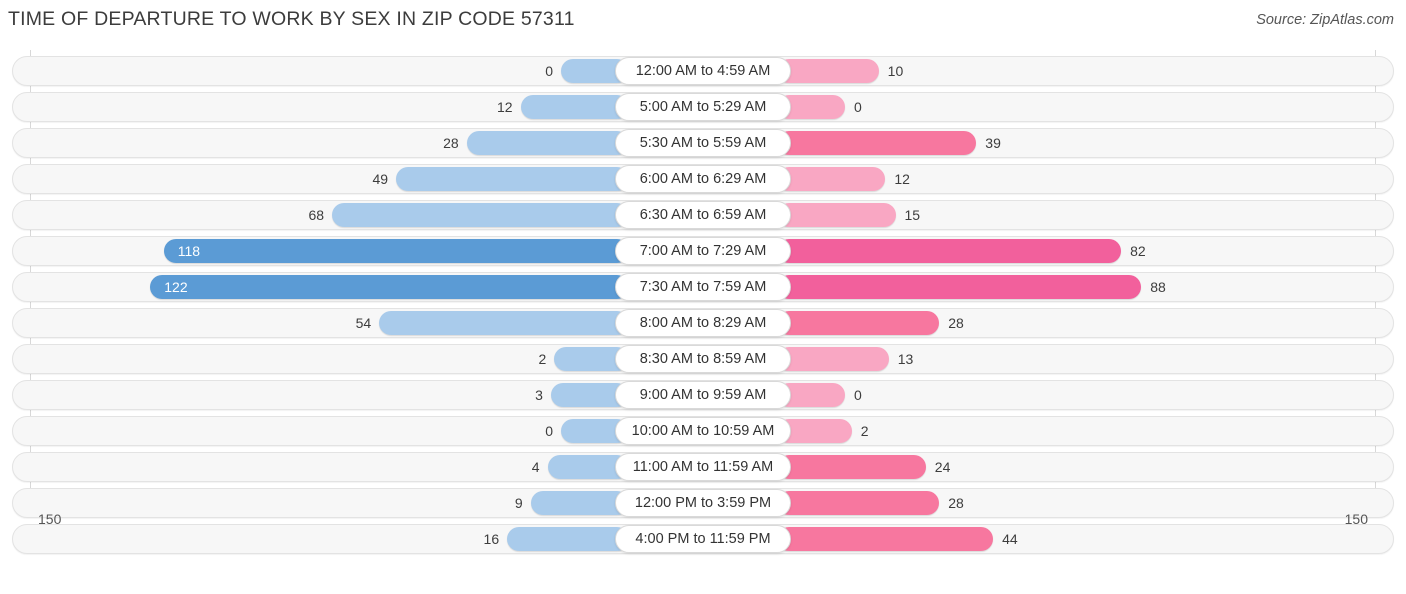 This screenshot has height=594, width=1406. What do you see at coordinates (542, 359) in the screenshot?
I see `bar-value-male: 2` at bounding box center [542, 359].